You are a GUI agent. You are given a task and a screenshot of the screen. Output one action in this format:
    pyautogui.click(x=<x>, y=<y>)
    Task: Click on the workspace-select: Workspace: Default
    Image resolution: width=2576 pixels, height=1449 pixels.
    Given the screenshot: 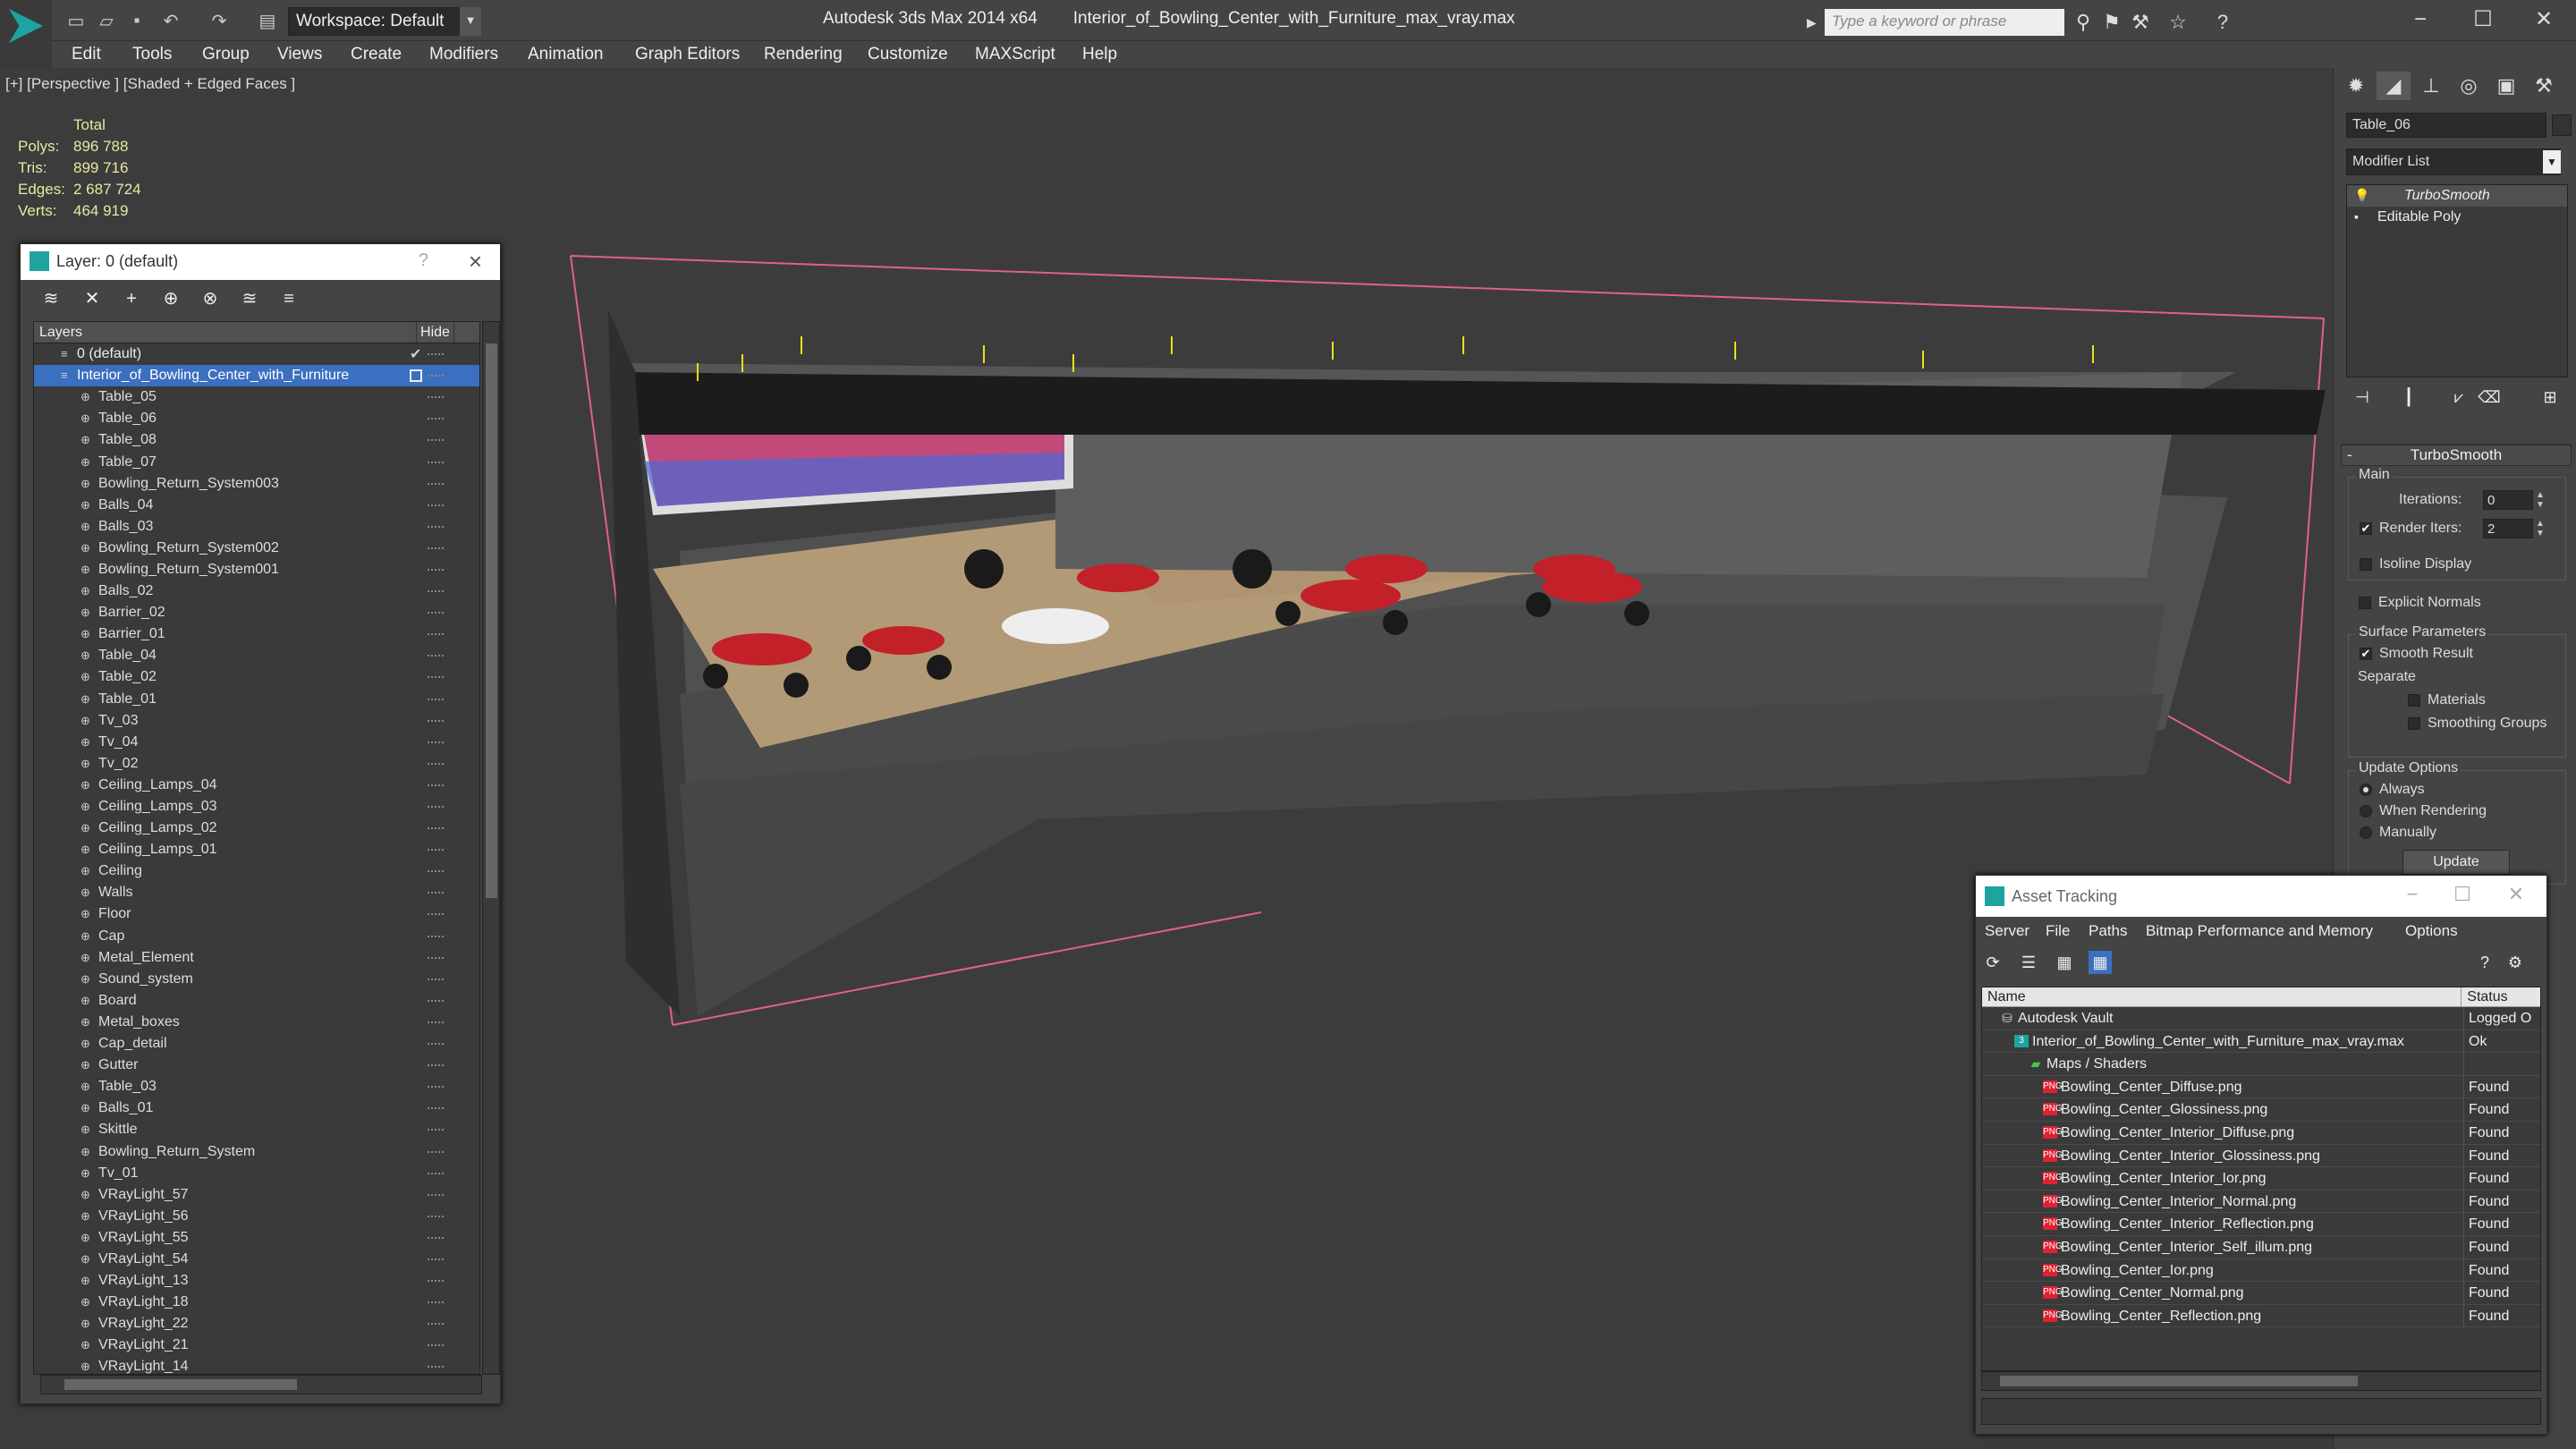 What is the action you would take?
    pyautogui.click(x=384, y=21)
    